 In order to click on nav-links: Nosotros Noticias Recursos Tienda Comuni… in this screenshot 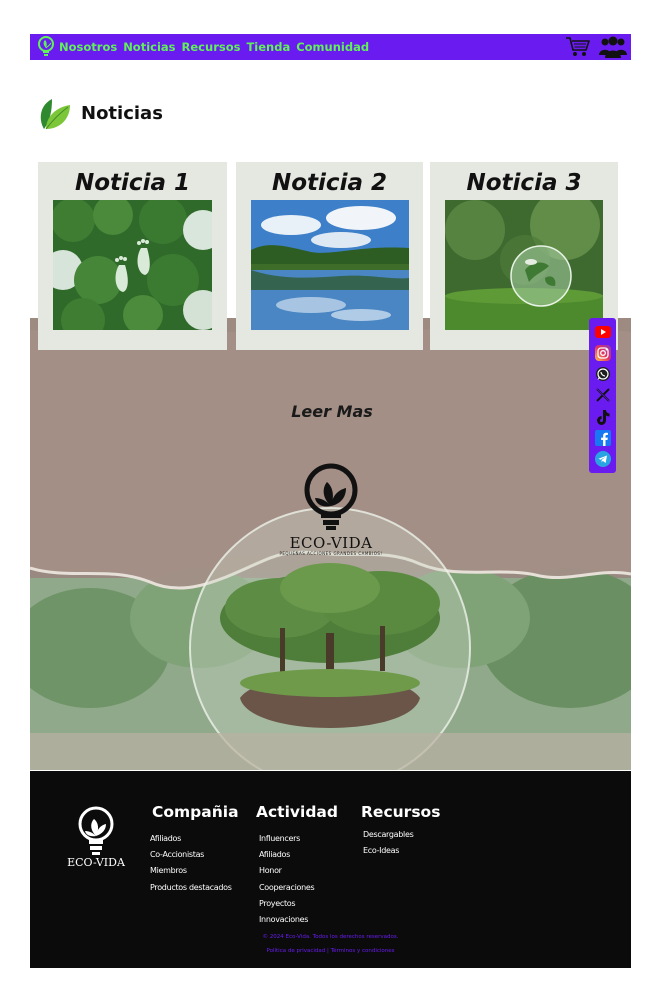, I will do `click(217, 47)`.